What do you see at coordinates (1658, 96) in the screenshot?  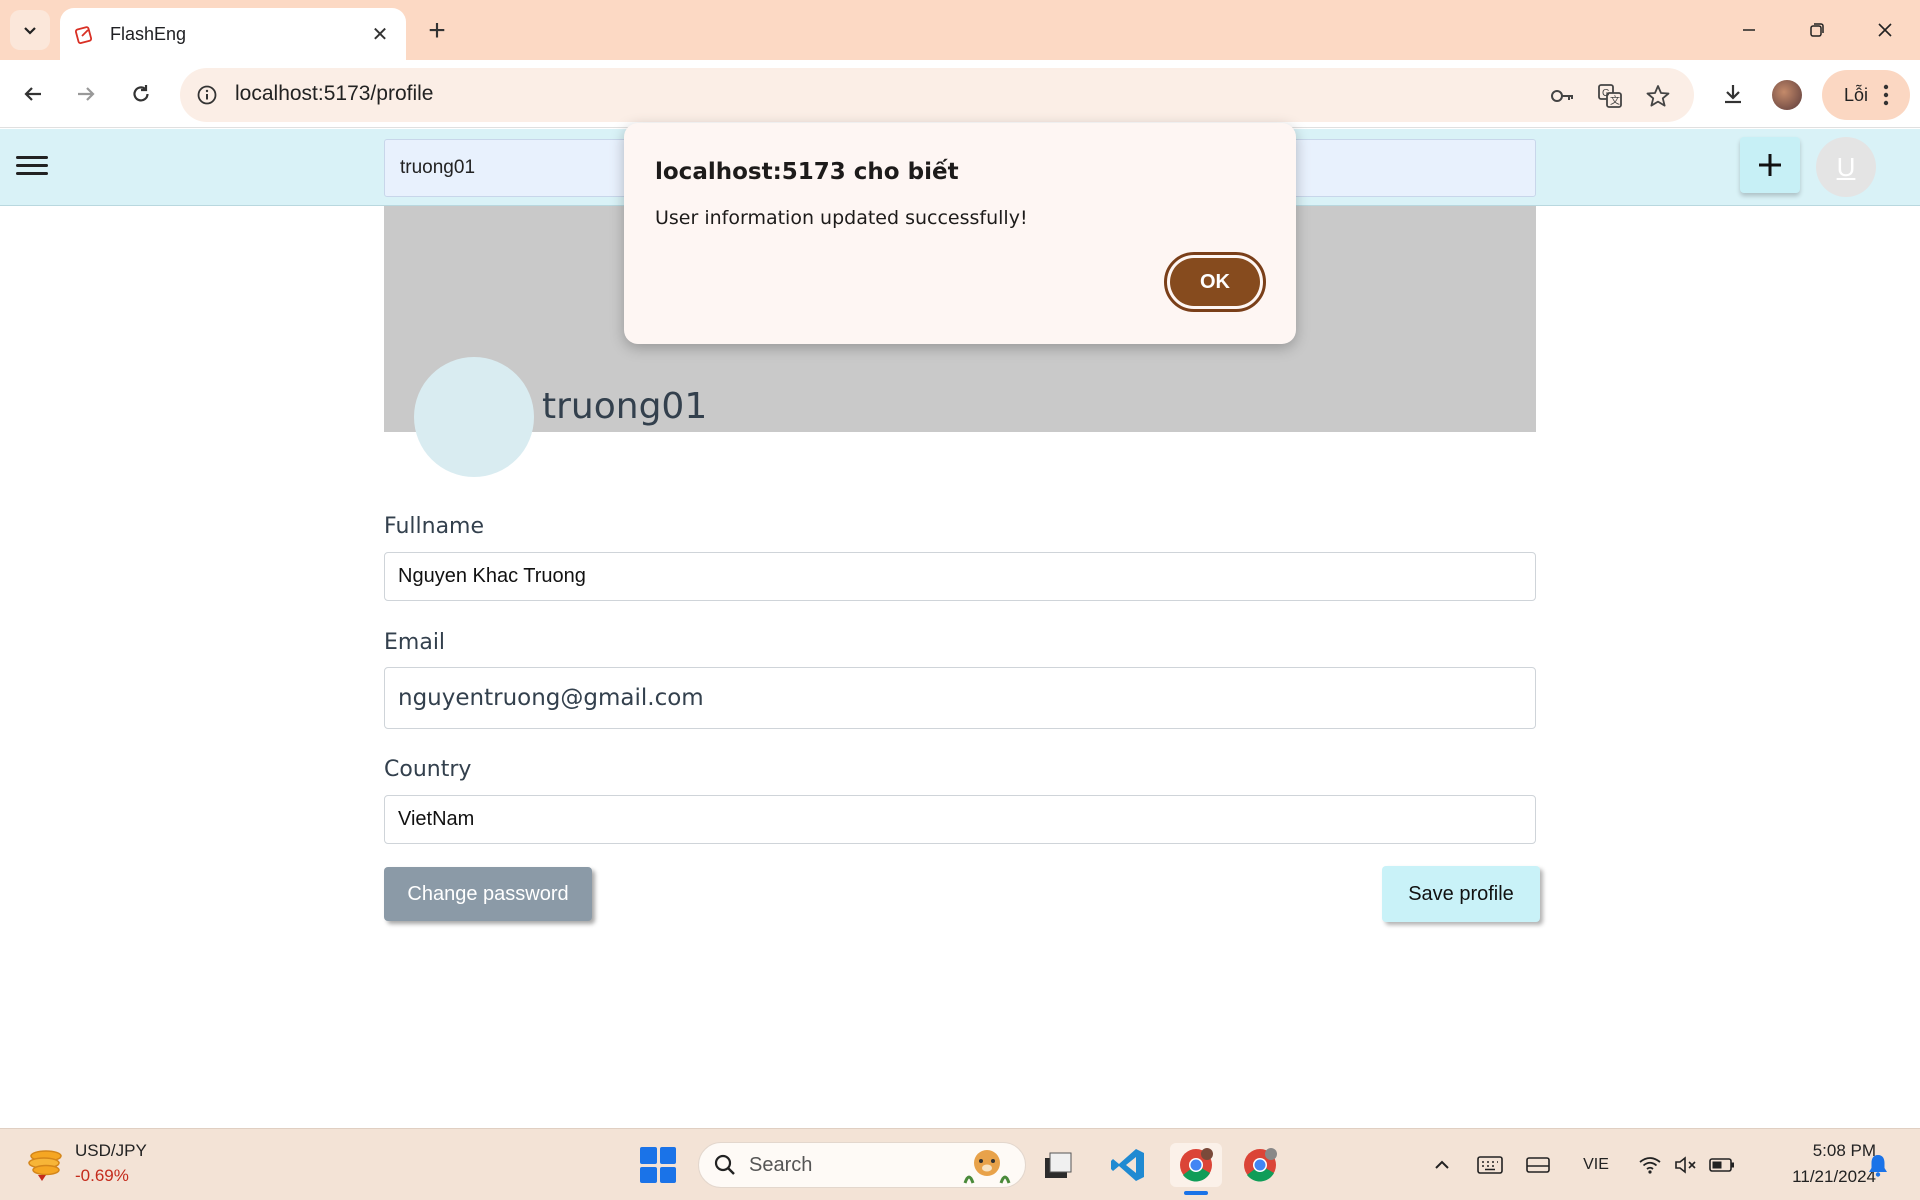 I see `bookmark-star-icon` at bounding box center [1658, 96].